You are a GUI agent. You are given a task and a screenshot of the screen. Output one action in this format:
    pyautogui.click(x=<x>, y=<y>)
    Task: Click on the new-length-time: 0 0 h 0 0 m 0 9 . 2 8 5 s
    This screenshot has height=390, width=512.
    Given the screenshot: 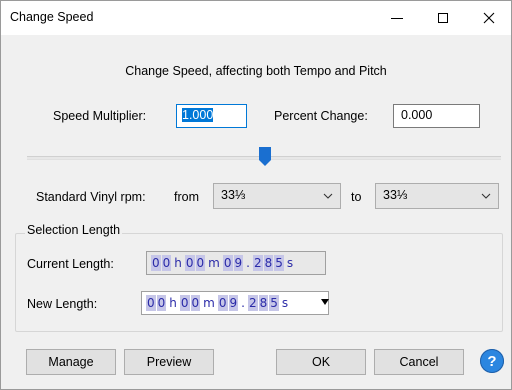 What is the action you would take?
    pyautogui.click(x=235, y=303)
    